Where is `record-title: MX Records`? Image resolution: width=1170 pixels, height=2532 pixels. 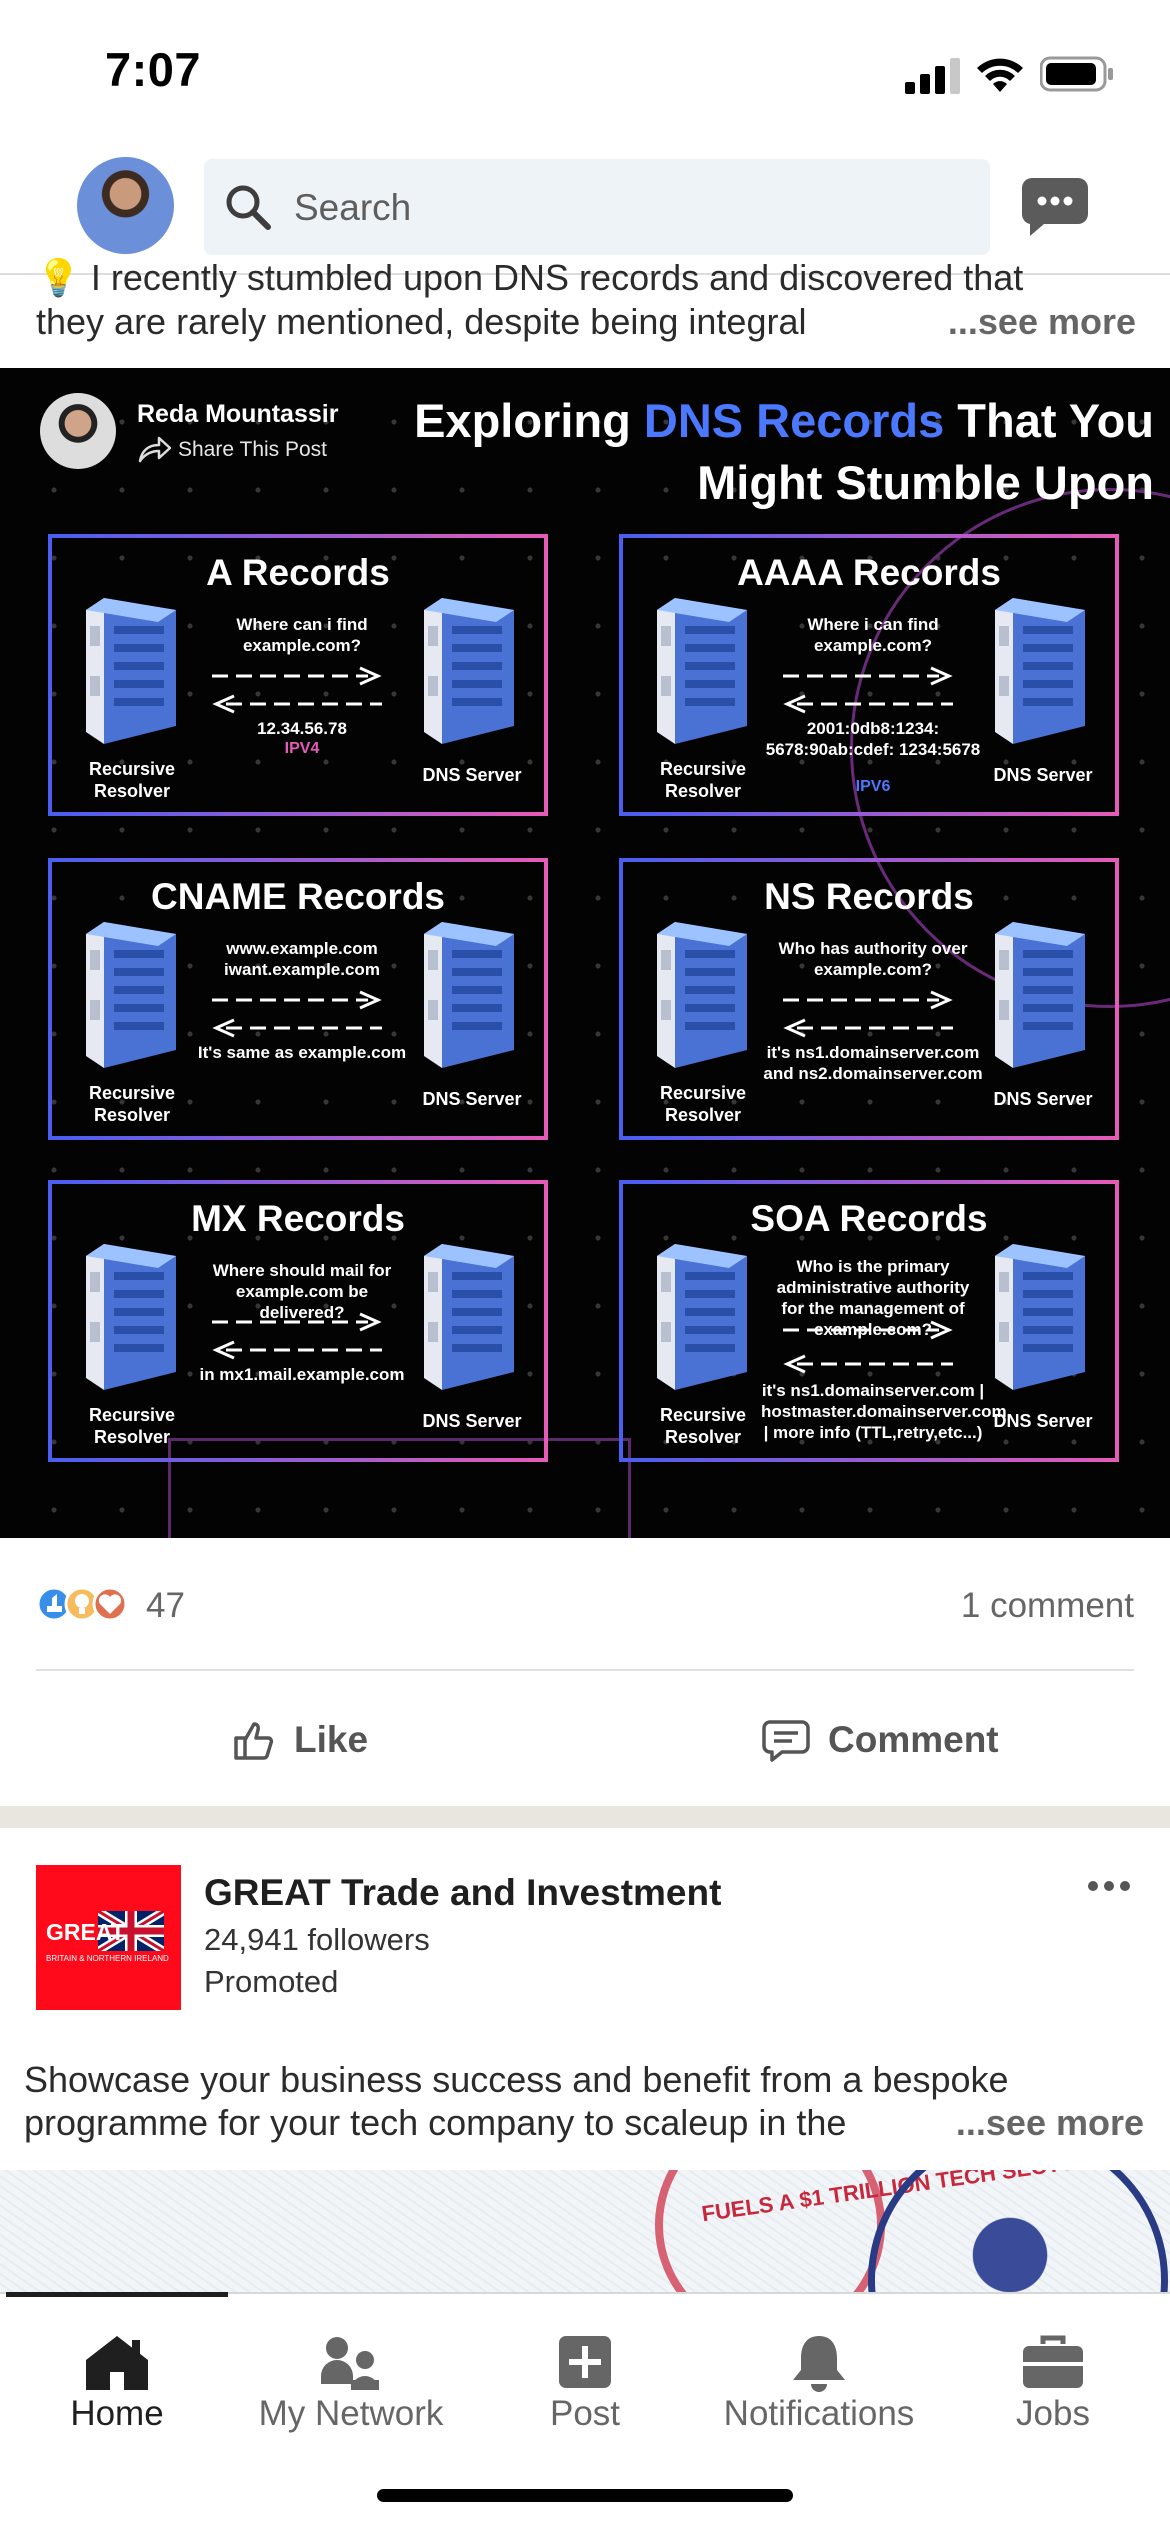
record-title: MX Records is located at coordinates (298, 1218).